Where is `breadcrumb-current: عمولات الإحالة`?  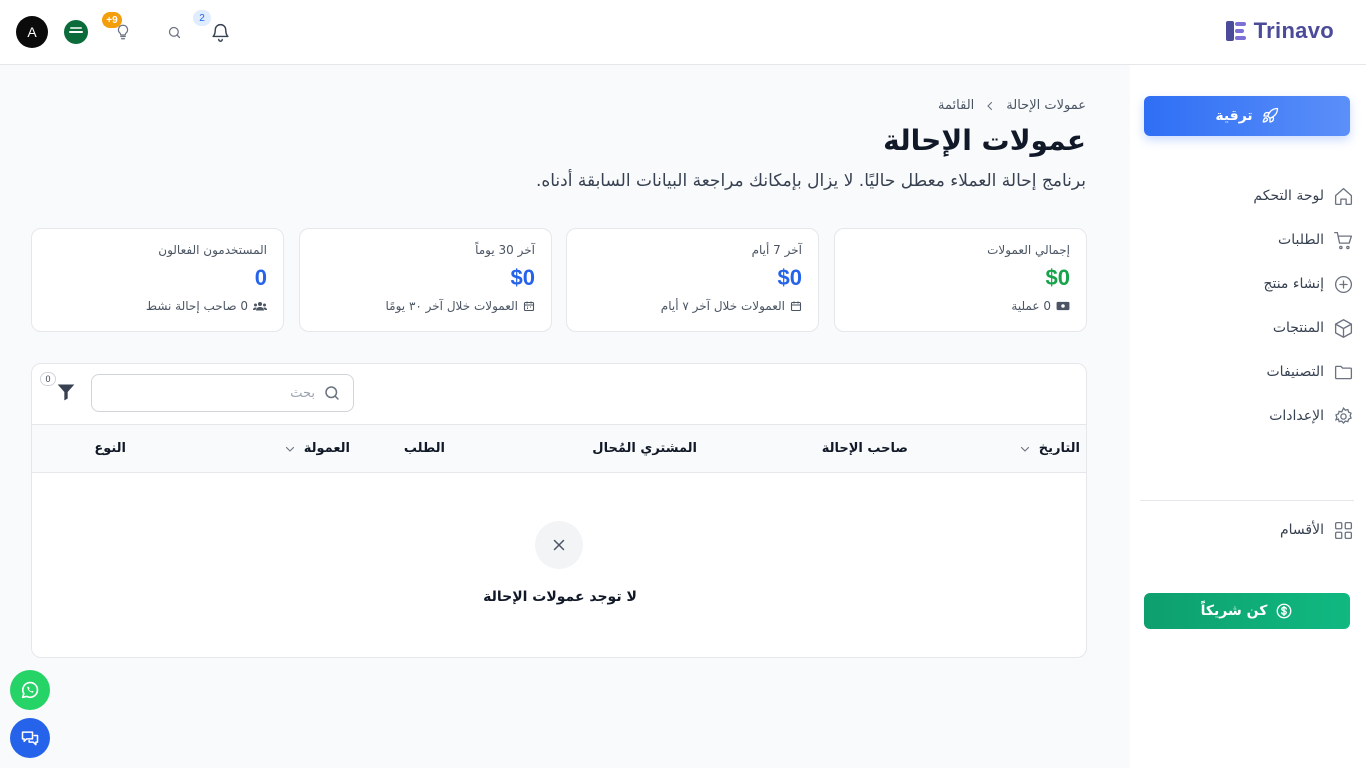 breadcrumb-current: عمولات الإحالة is located at coordinates (1046, 105).